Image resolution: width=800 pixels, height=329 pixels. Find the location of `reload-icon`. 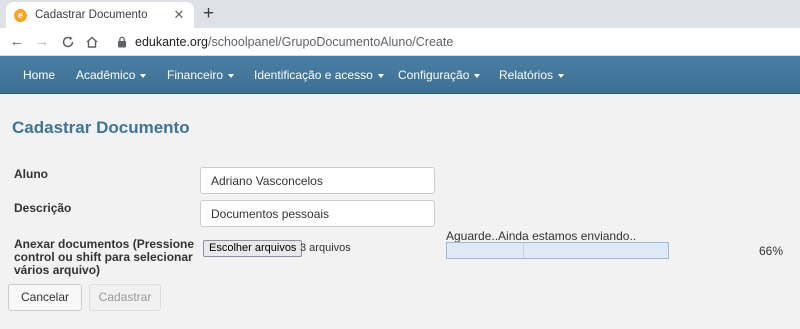

reload-icon is located at coordinates (68, 42).